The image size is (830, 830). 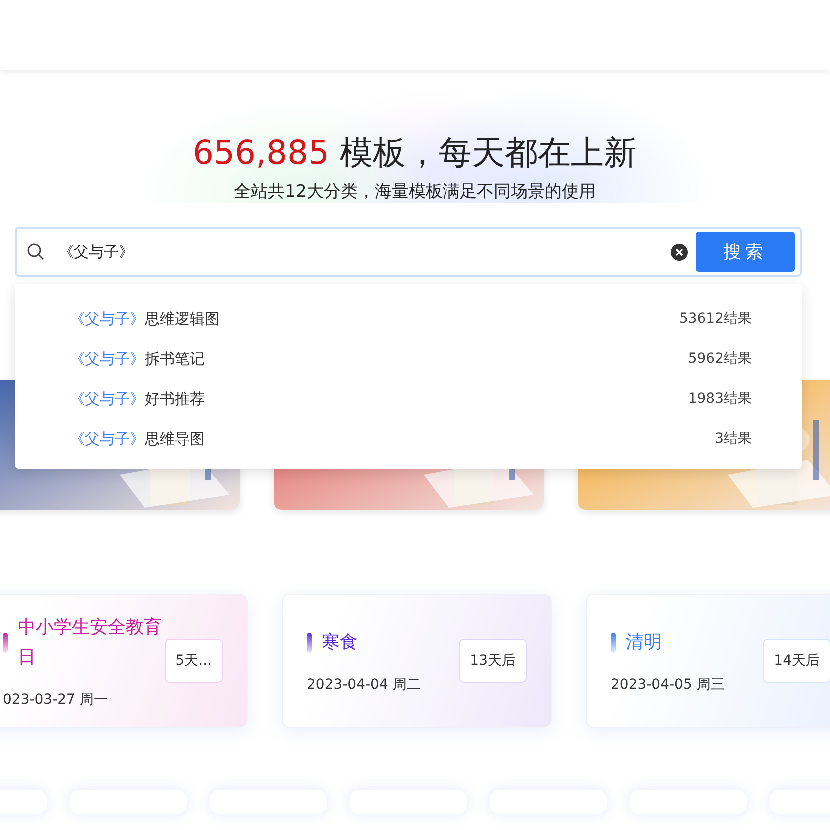 What do you see at coordinates (56, 700) in the screenshot?
I see `event-date: 023-03-27 周一` at bounding box center [56, 700].